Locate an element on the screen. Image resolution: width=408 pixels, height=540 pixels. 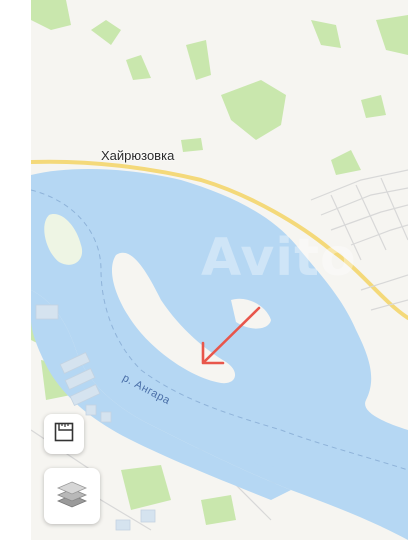
layers-button is located at coordinates (72, 496).